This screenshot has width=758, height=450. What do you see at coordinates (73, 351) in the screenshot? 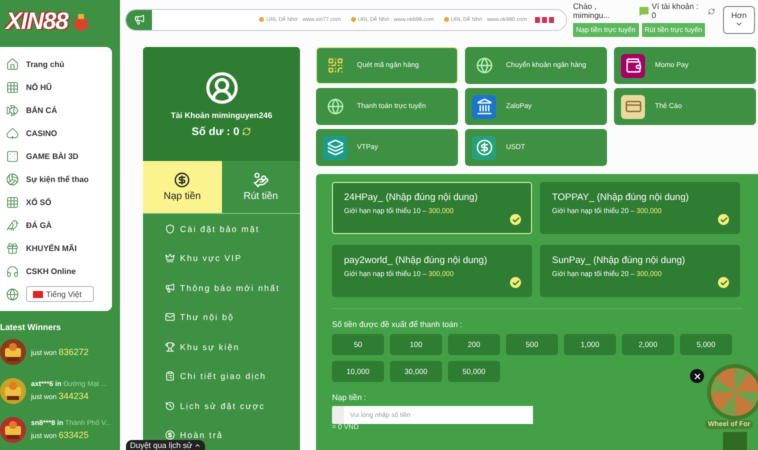
I see `win-amount: 836272` at bounding box center [73, 351].